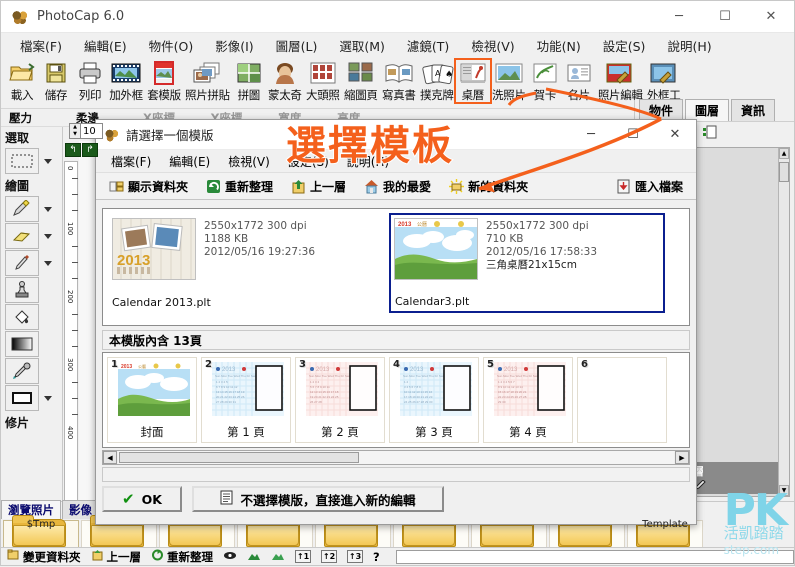  Describe the element at coordinates (90, 81) in the screenshot. I see `toolbar-button-print: 列印` at that location.